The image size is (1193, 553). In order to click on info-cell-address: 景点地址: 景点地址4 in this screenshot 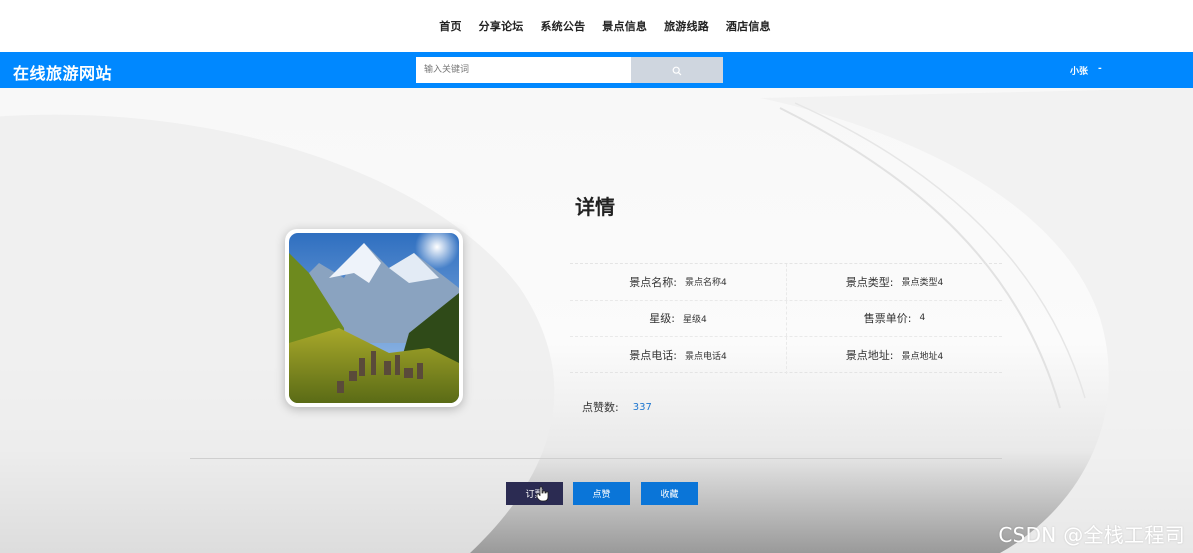, I will do `click(894, 355)`.